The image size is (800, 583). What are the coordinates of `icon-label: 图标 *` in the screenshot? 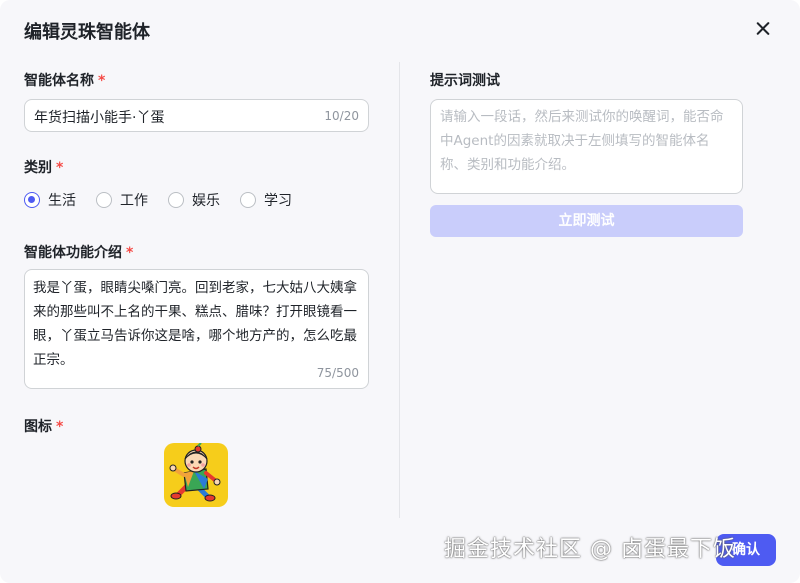 It's located at (43, 426).